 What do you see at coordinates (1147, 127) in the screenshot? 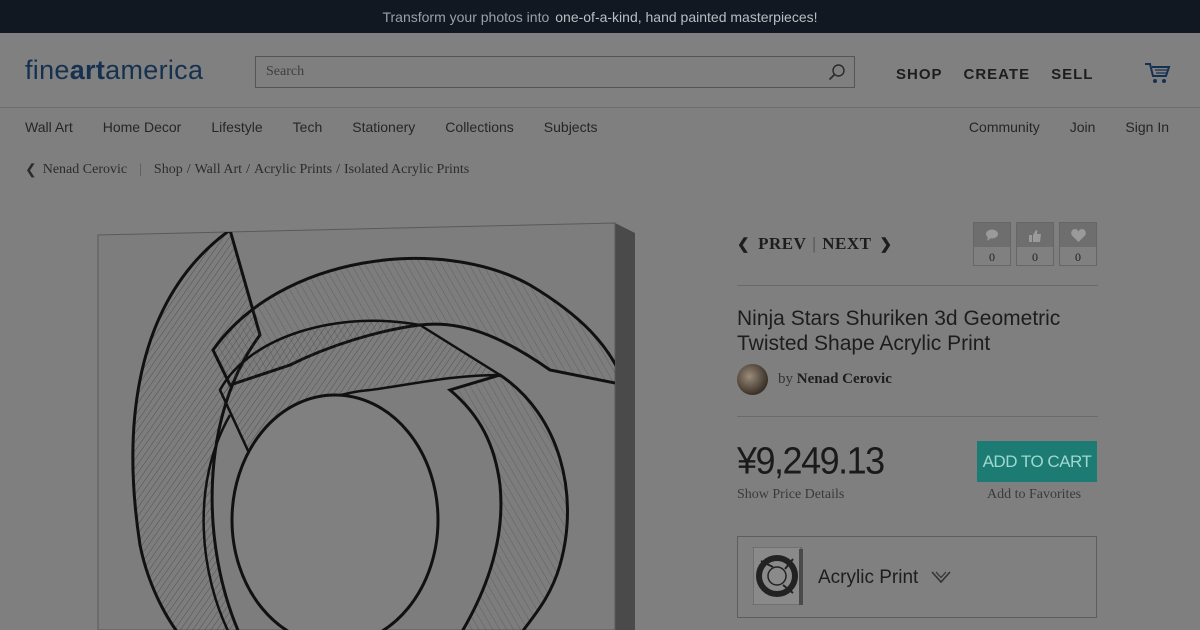
I see `nav-sign-in: Sign In` at bounding box center [1147, 127].